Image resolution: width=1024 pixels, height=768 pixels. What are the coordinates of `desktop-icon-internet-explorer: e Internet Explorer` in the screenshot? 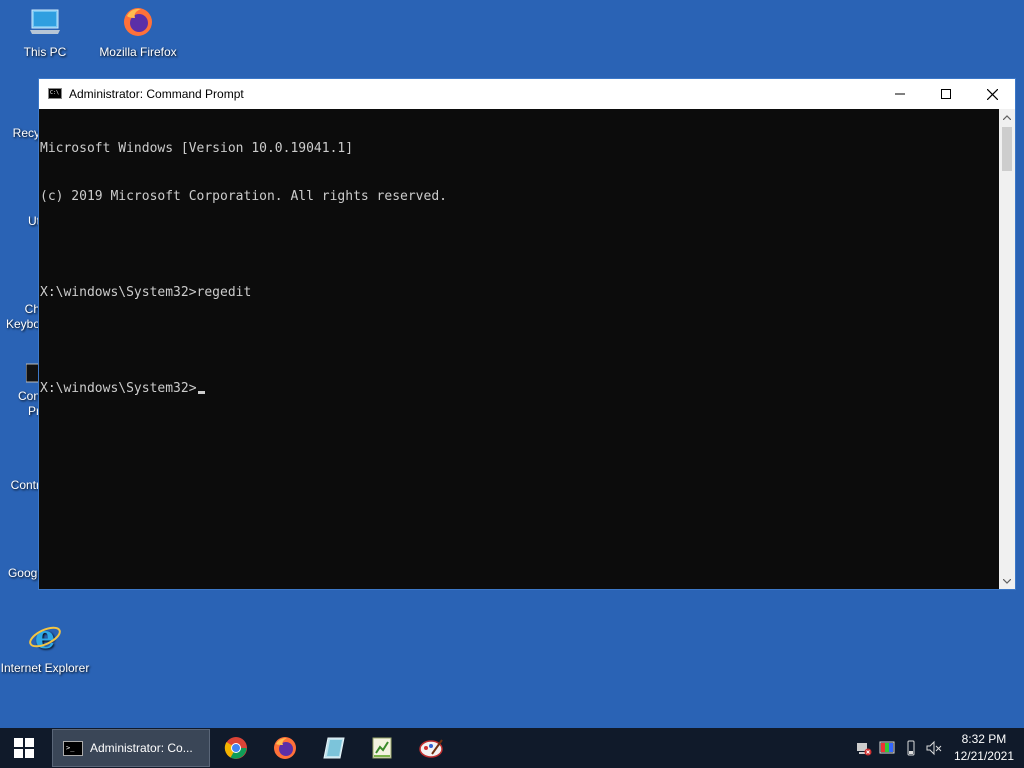 It's located at (45, 647).